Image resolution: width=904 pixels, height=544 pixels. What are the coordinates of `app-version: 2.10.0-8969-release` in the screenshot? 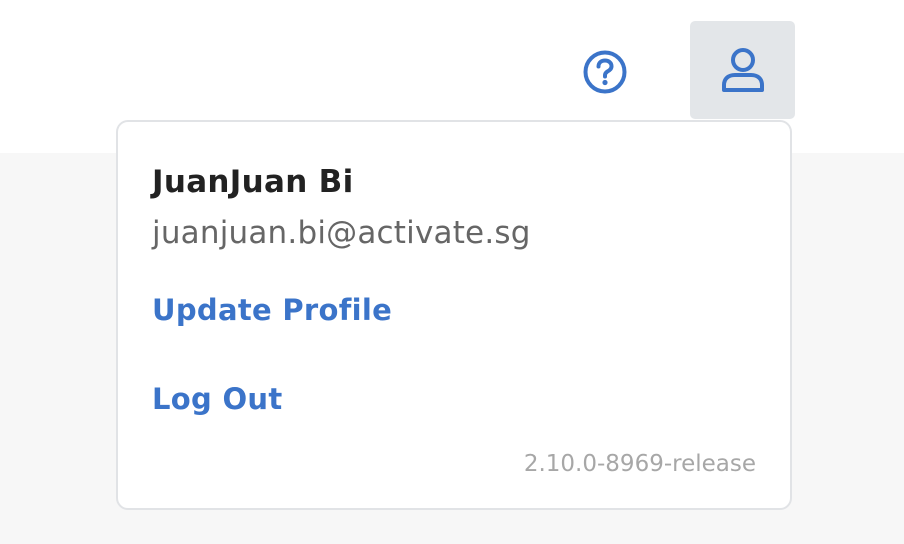 It's located at (639, 464).